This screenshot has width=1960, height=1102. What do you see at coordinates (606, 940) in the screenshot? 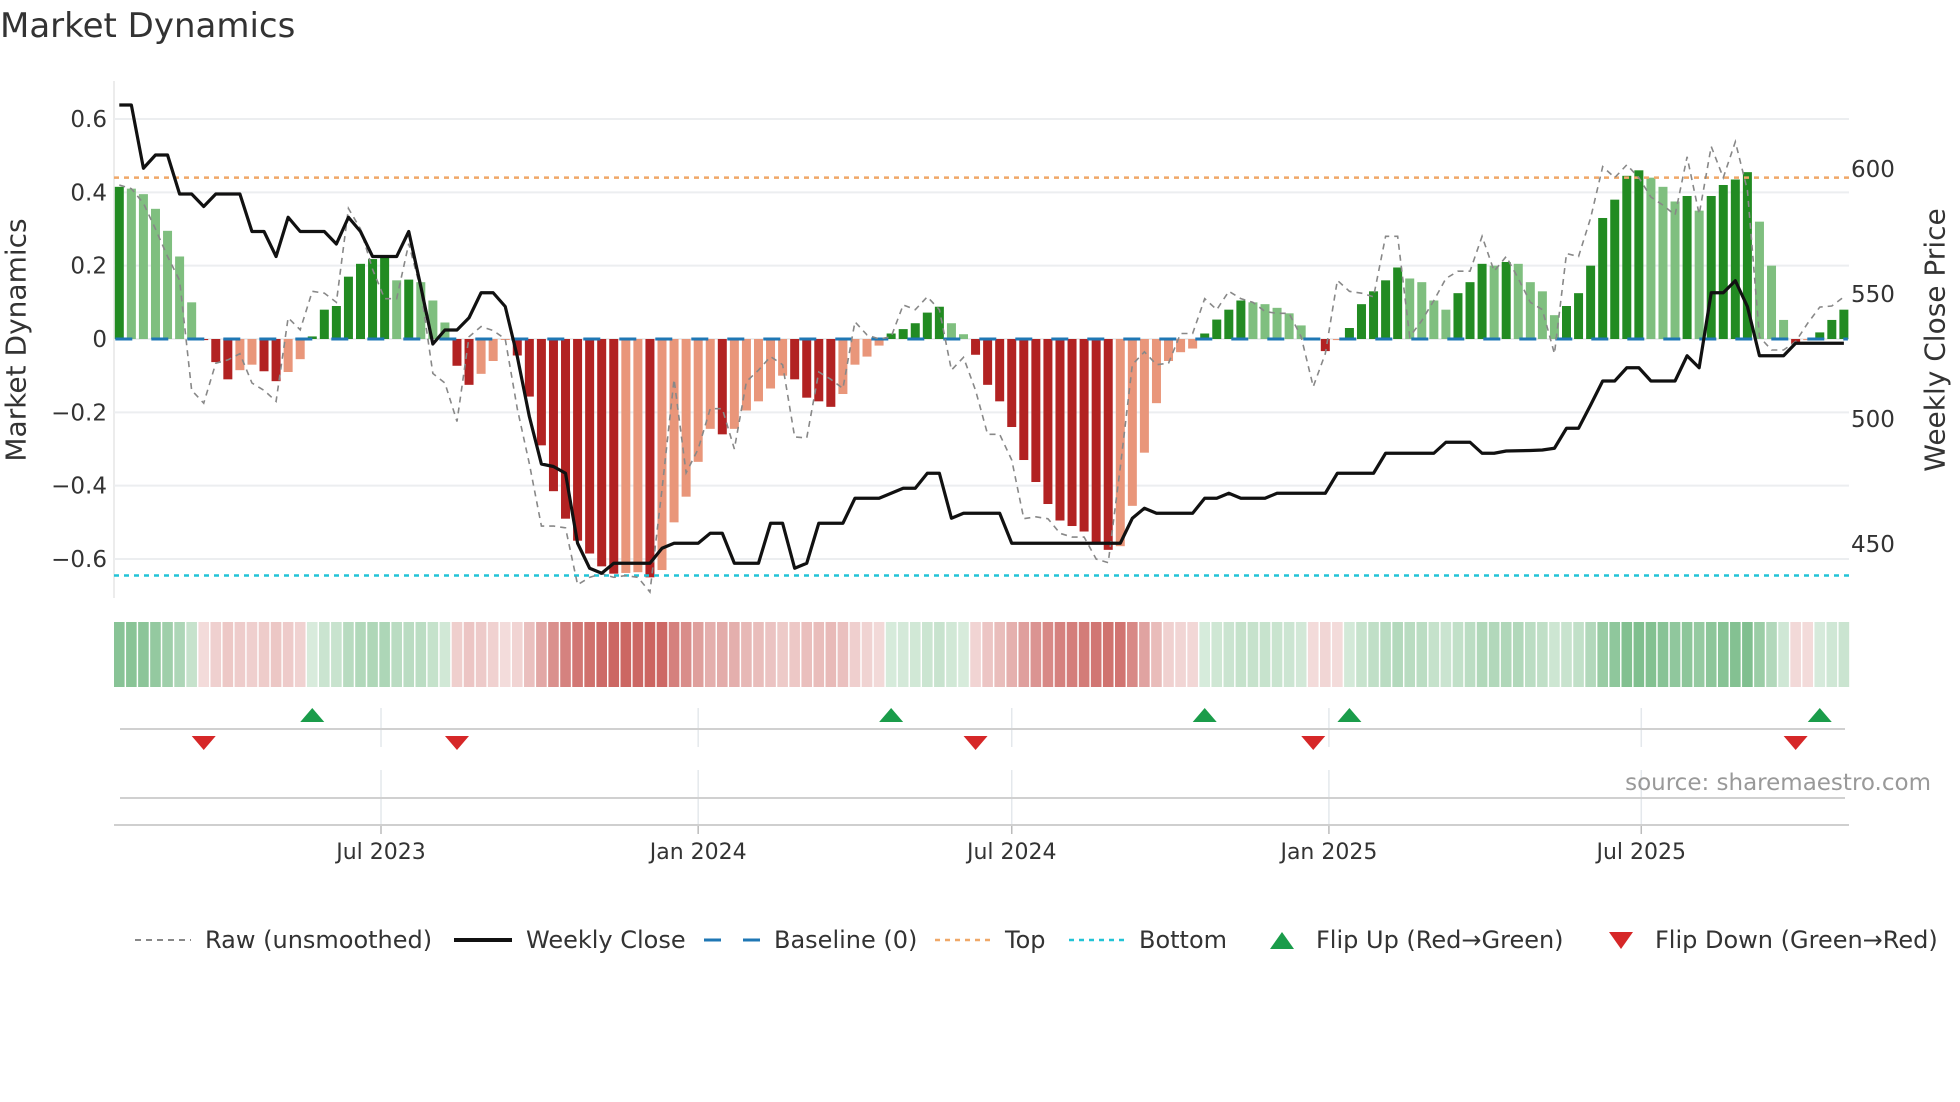
I see `legend-label: Weekly Close` at bounding box center [606, 940].